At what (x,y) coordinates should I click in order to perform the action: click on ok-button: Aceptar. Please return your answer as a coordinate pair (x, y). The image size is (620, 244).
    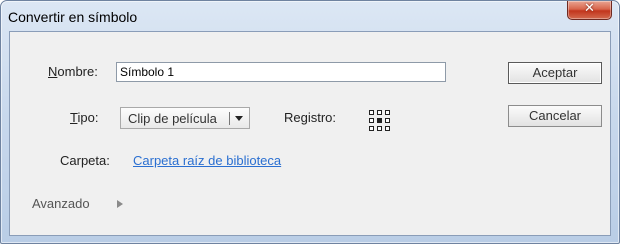
    Looking at the image, I should click on (555, 73).